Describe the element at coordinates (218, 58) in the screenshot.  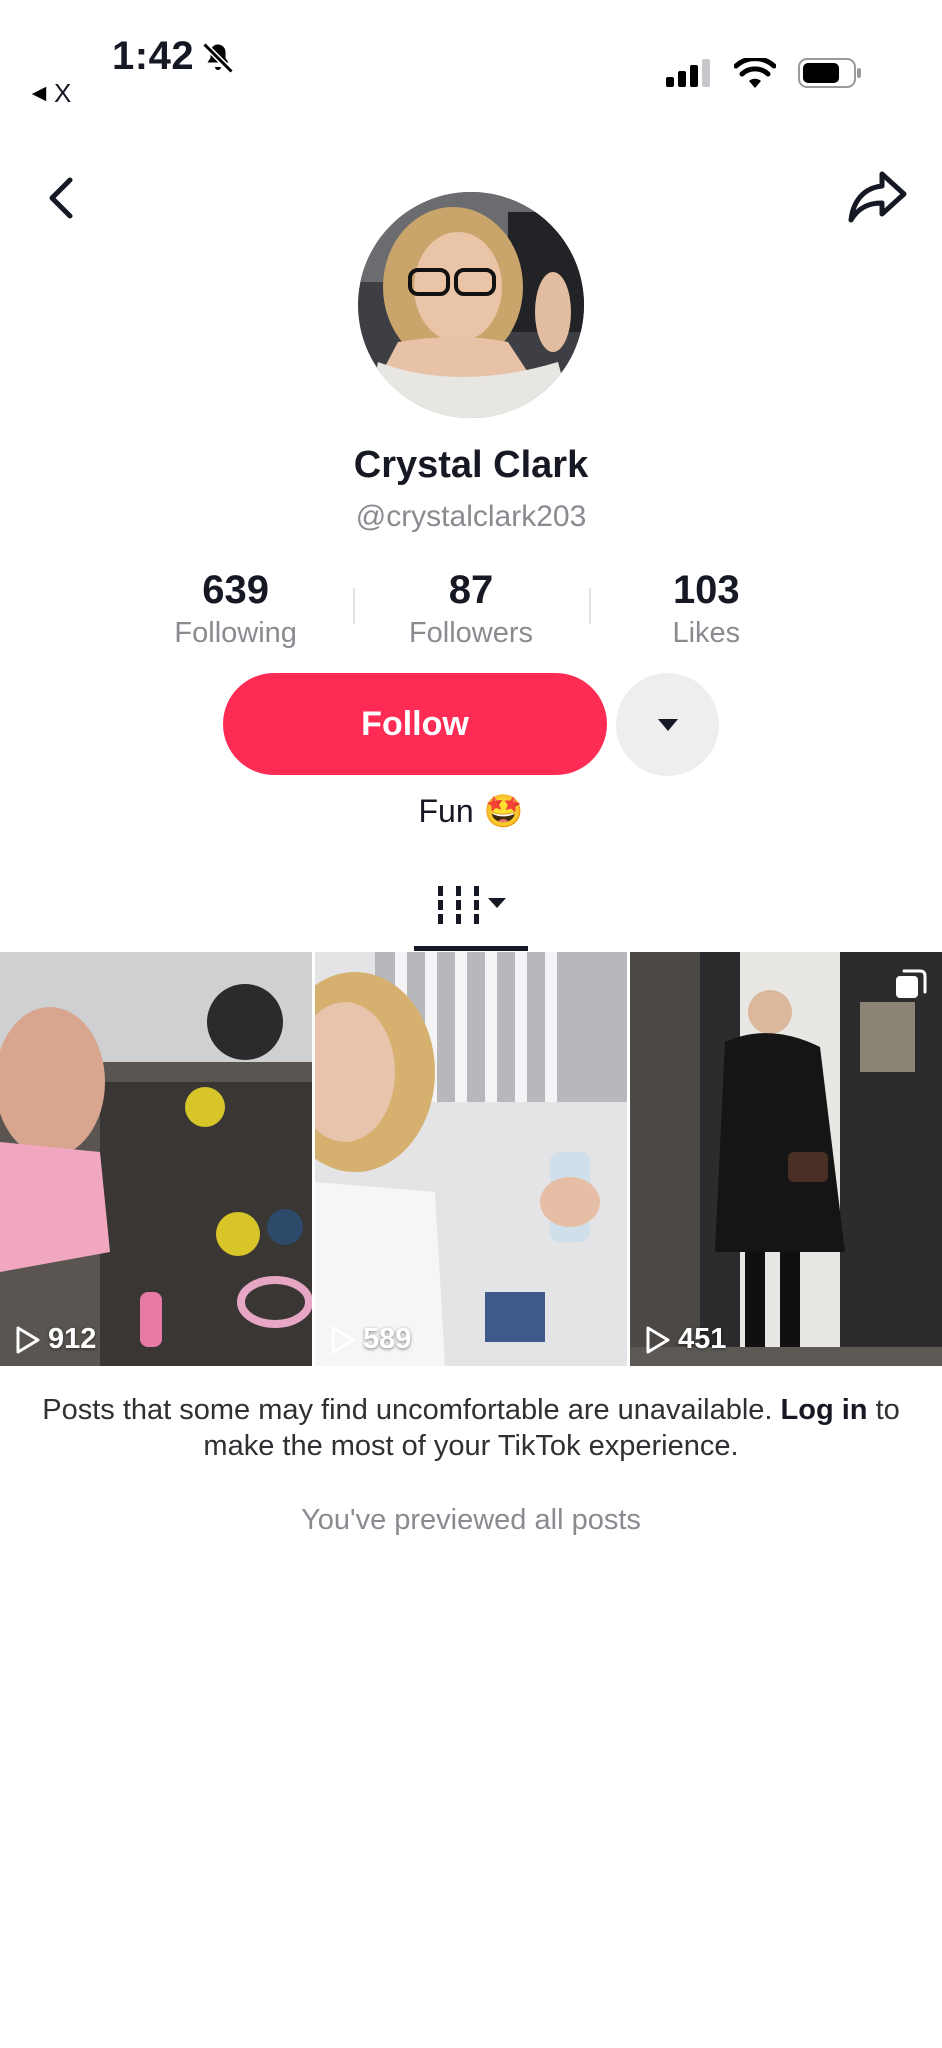
I see `bell-slash-icon` at that location.